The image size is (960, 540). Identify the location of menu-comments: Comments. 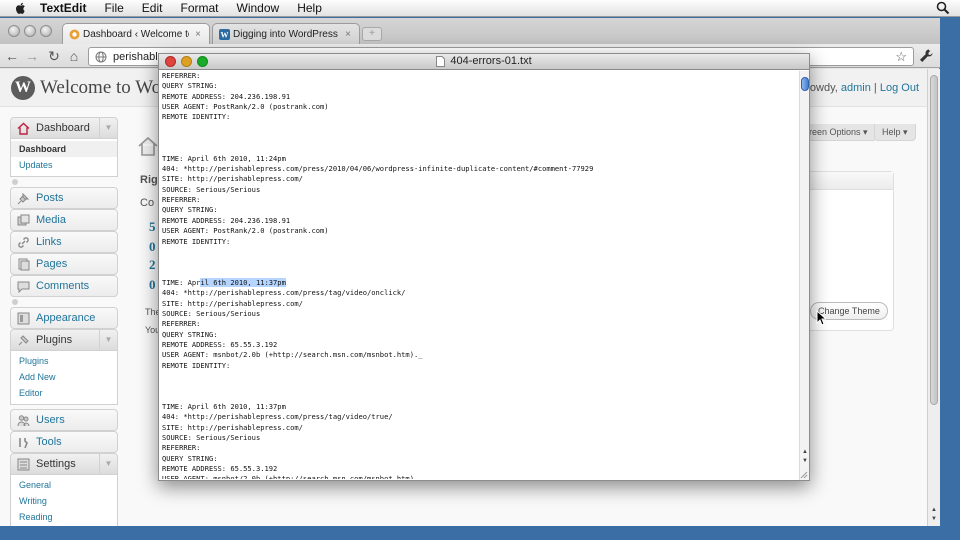
(64, 286).